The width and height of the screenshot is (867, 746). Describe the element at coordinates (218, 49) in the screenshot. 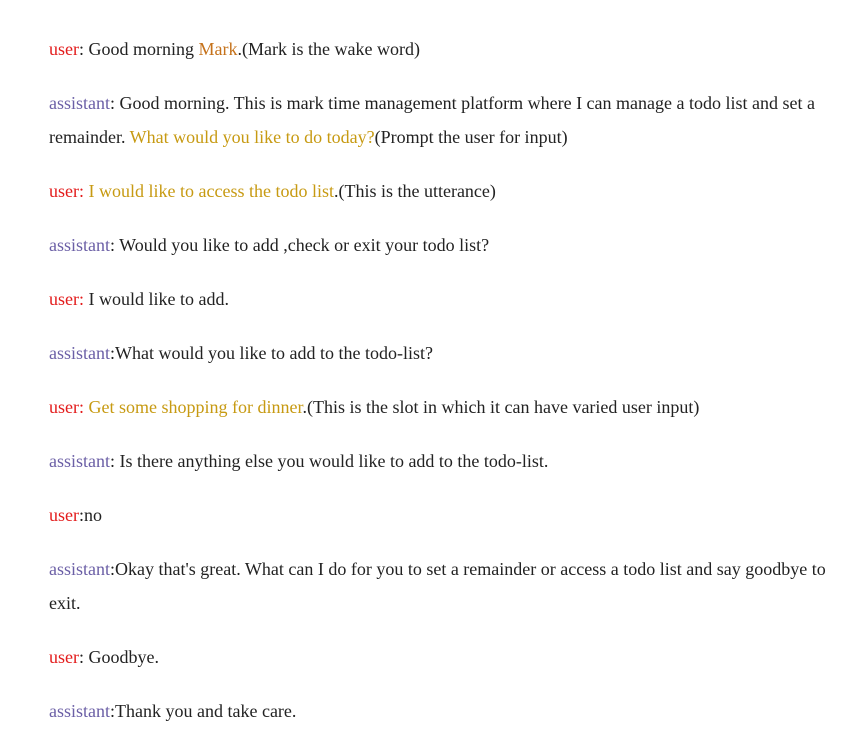

I see `wake-word-highlight: Mark` at that location.